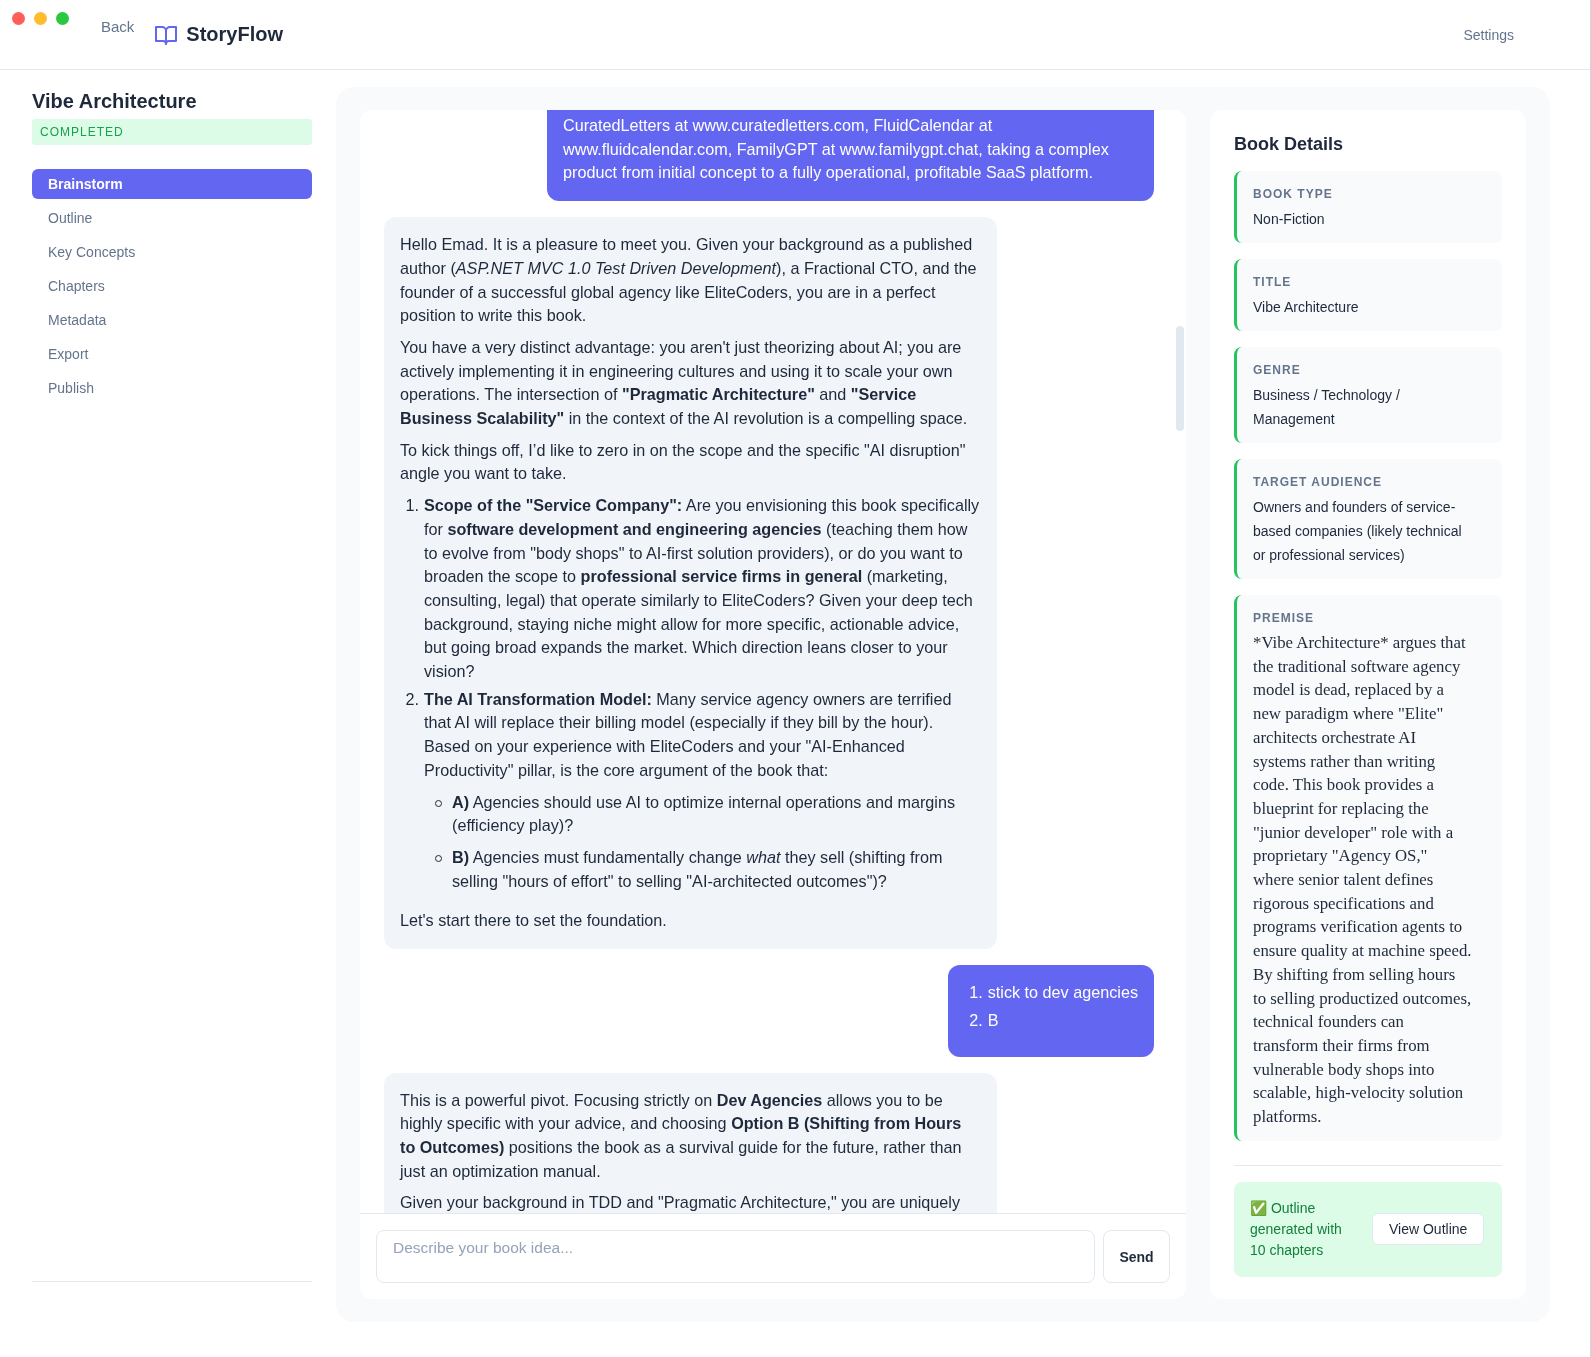  I want to click on status-badge: COMPLETED, so click(172, 132).